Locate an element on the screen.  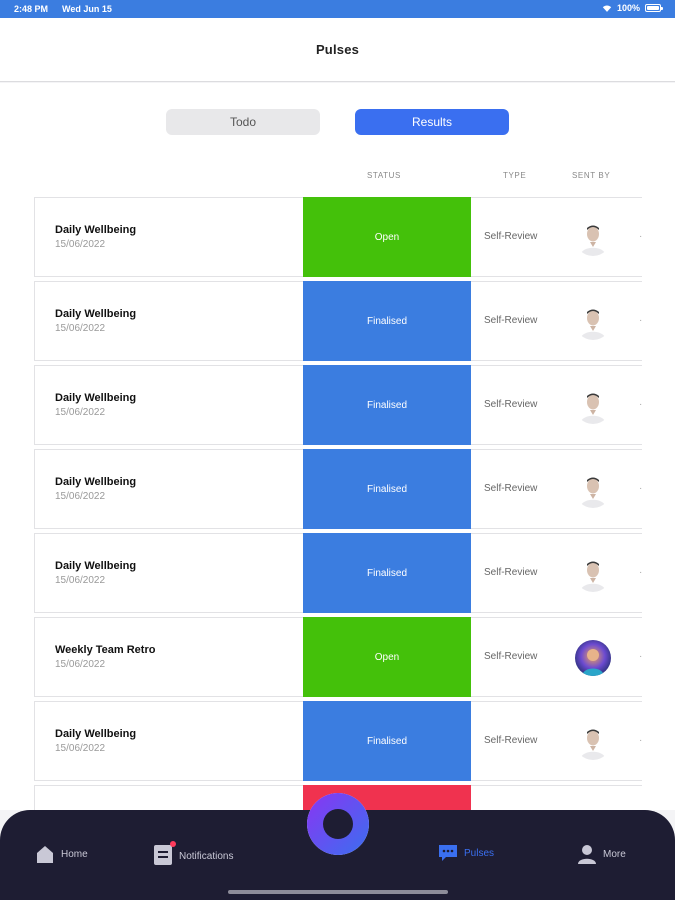
tab-home: Home is located at coordinates (61, 854).